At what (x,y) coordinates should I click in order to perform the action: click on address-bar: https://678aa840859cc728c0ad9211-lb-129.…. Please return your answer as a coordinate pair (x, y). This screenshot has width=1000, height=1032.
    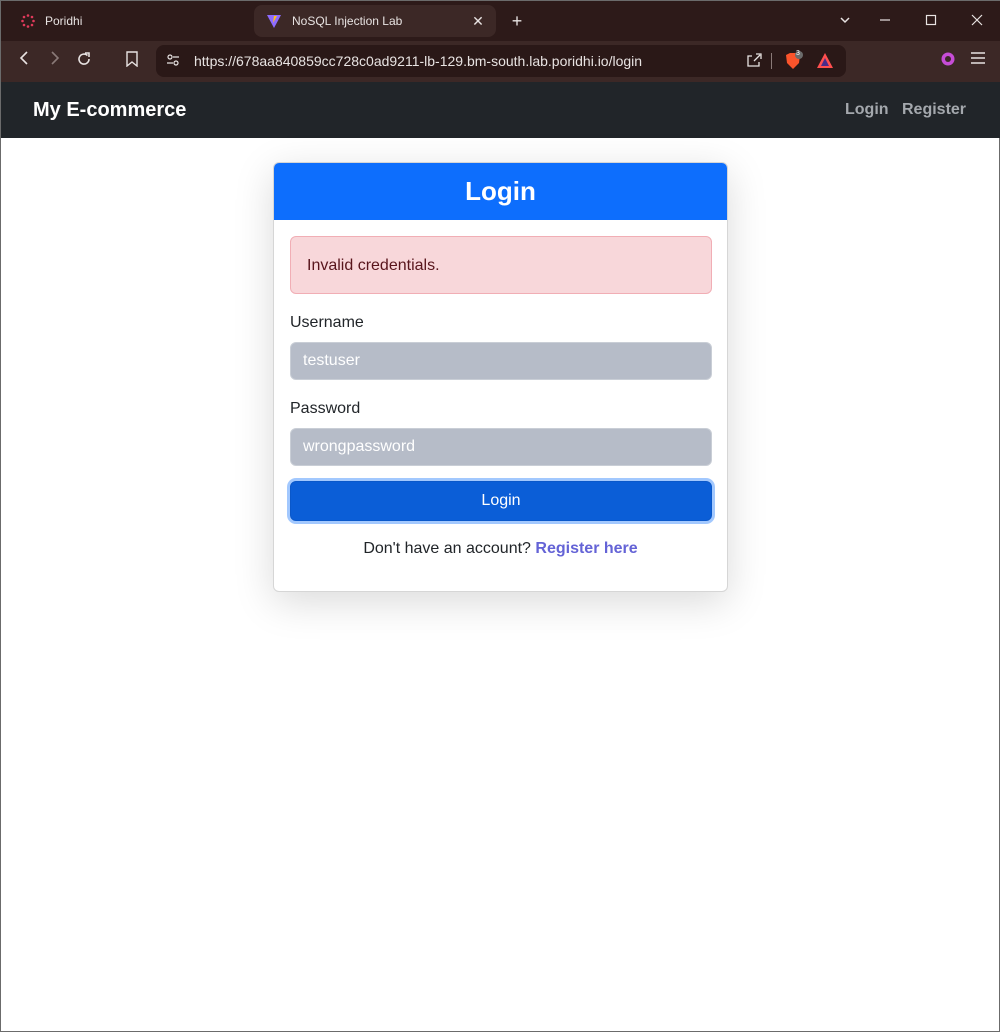
    Looking at the image, I should click on (501, 61).